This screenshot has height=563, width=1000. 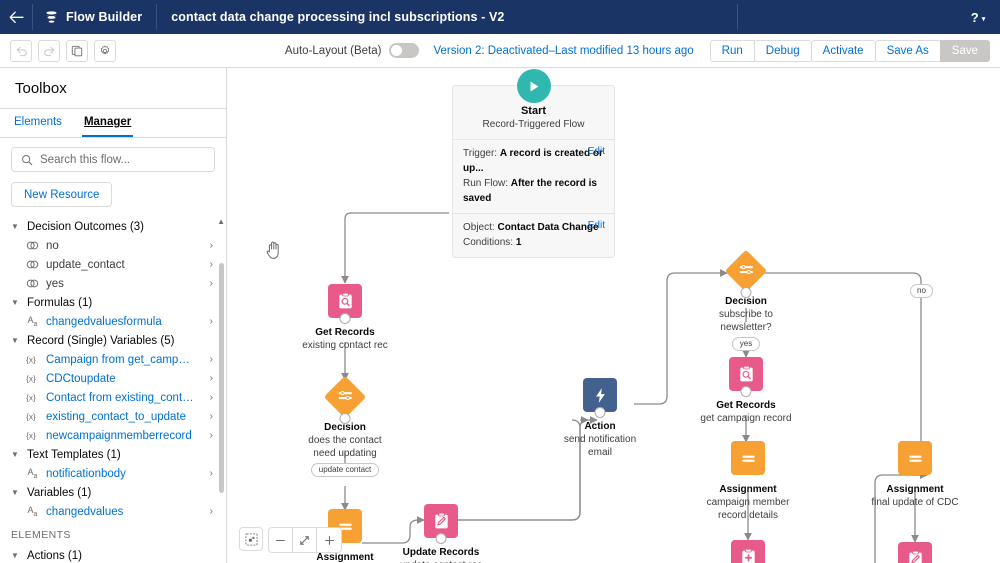 I want to click on branch-label-no: no, so click(x=921, y=291).